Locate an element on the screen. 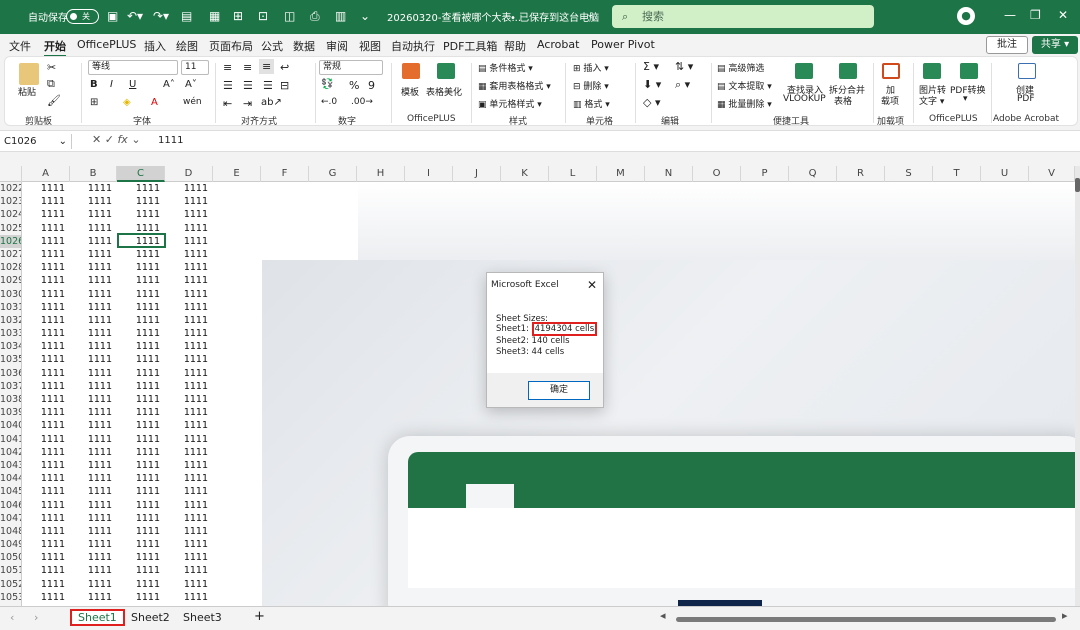 This screenshot has height=630, width=1080. image-to-text-label-2: 文字 ▾ is located at coordinates (931, 100).